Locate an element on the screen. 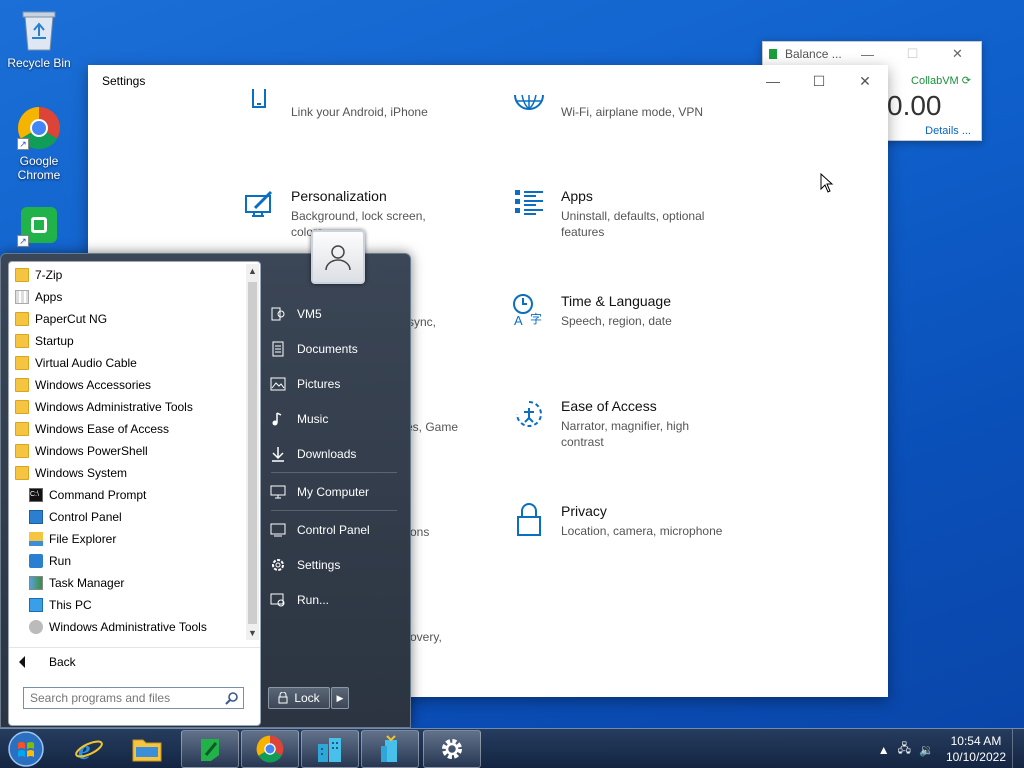 Image resolution: width=1024 pixels, height=768 pixels. tile-name: Apps is located at coordinates (577, 196).